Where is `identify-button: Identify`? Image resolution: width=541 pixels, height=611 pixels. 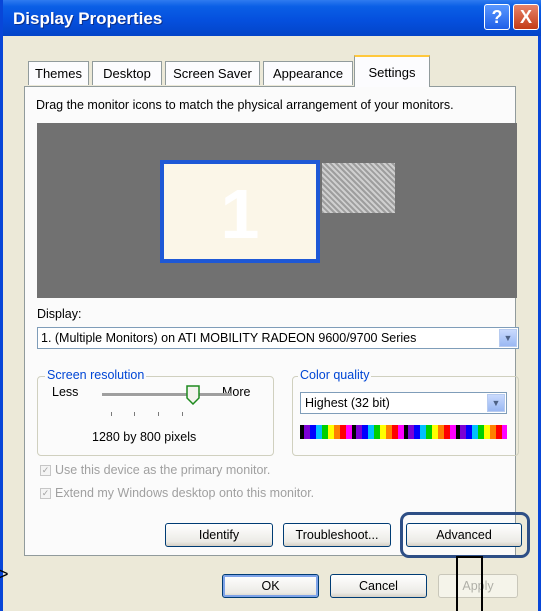 identify-button: Identify is located at coordinates (219, 535).